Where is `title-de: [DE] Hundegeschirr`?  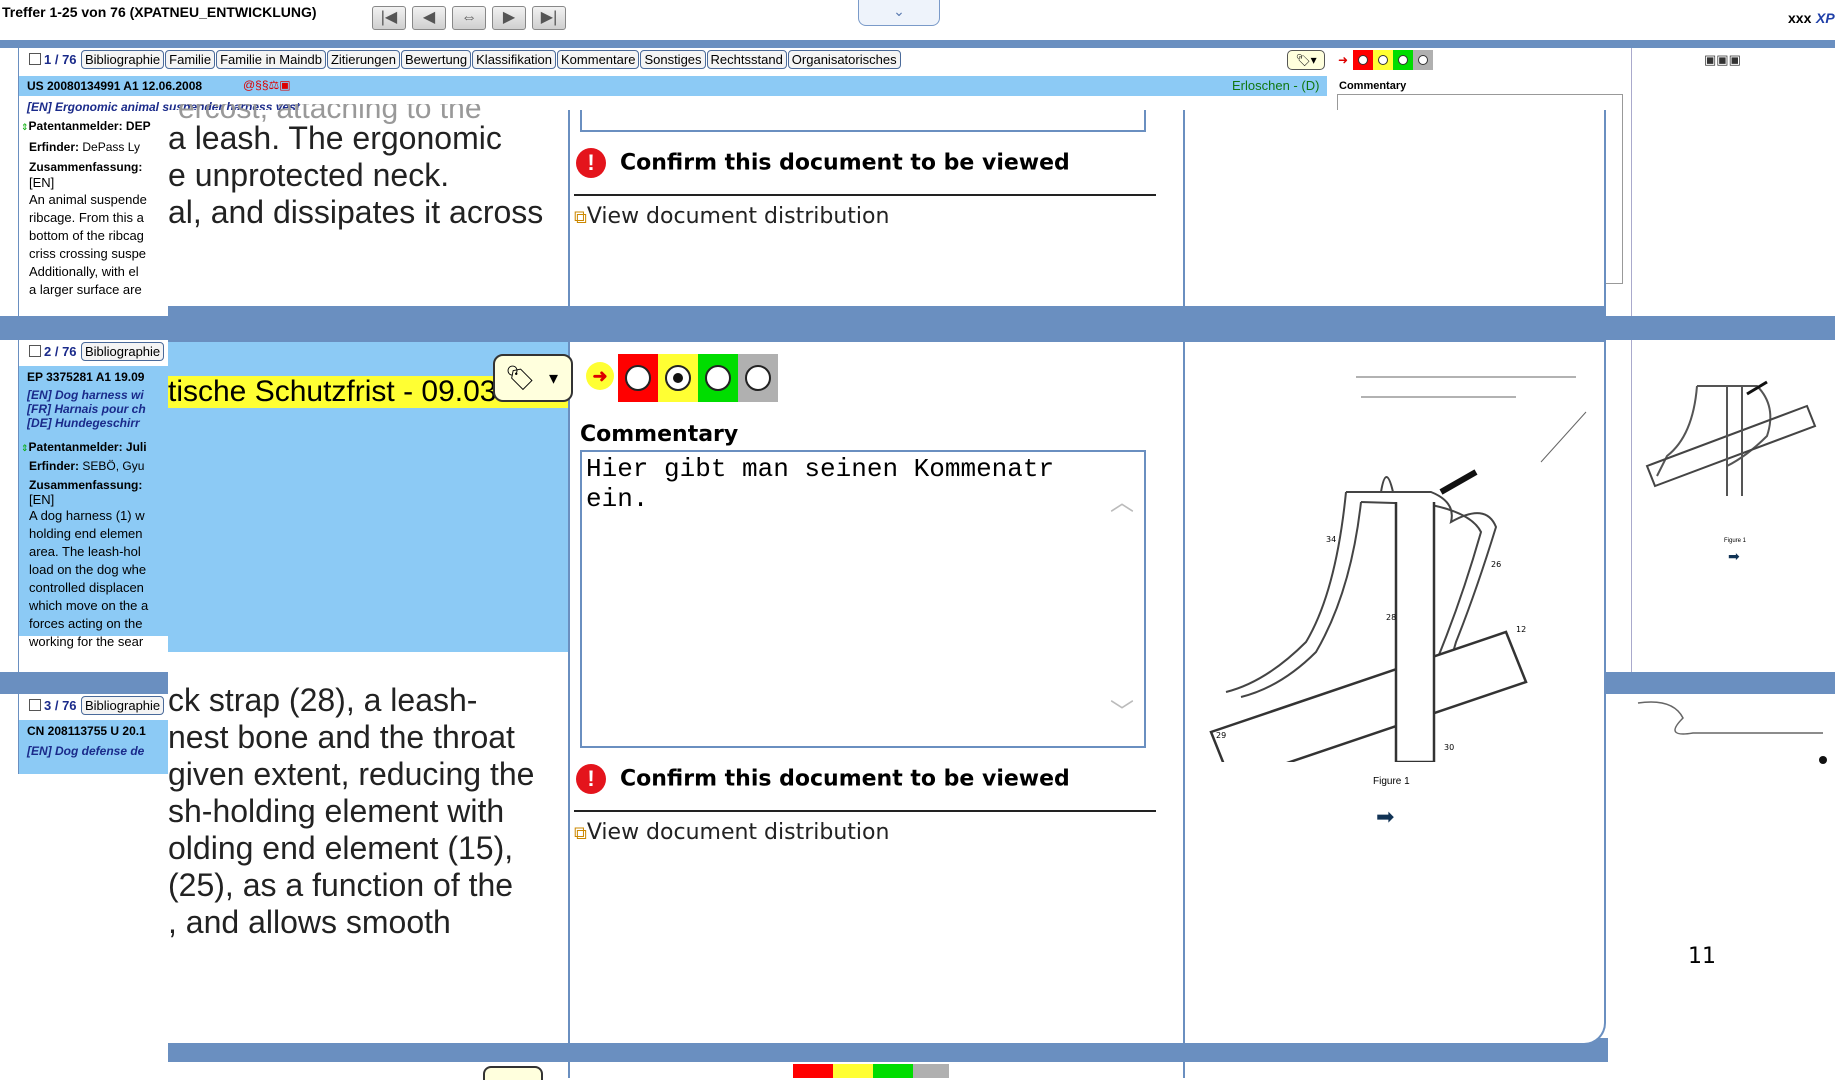 title-de: [DE] Hundegeschirr is located at coordinates (83, 423).